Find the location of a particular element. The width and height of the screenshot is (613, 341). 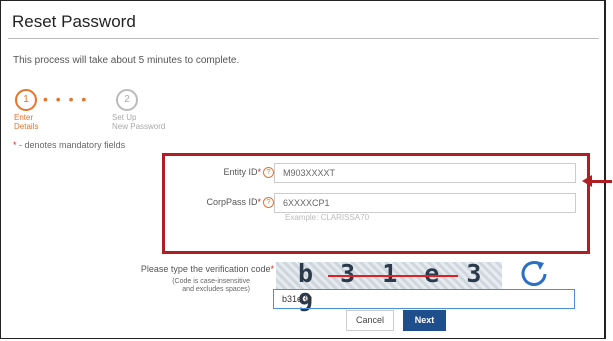

mandatory-note: * - denotes mandatory fields is located at coordinates (69, 145).